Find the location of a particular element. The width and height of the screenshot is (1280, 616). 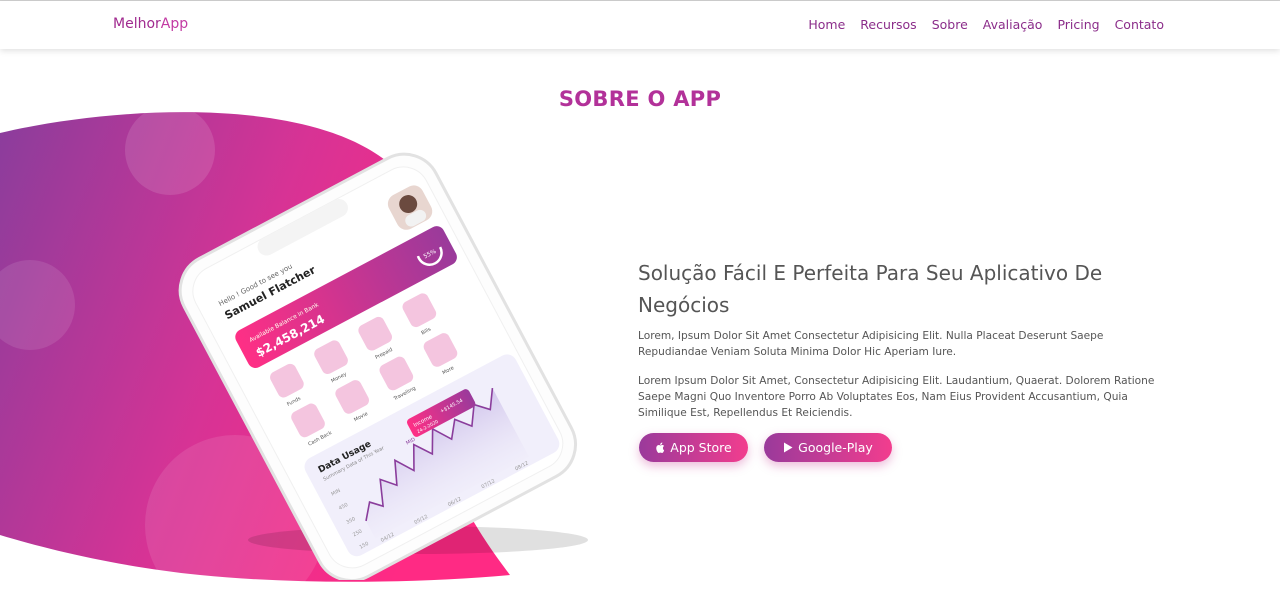

app-store-label: App Store is located at coordinates (701, 447).